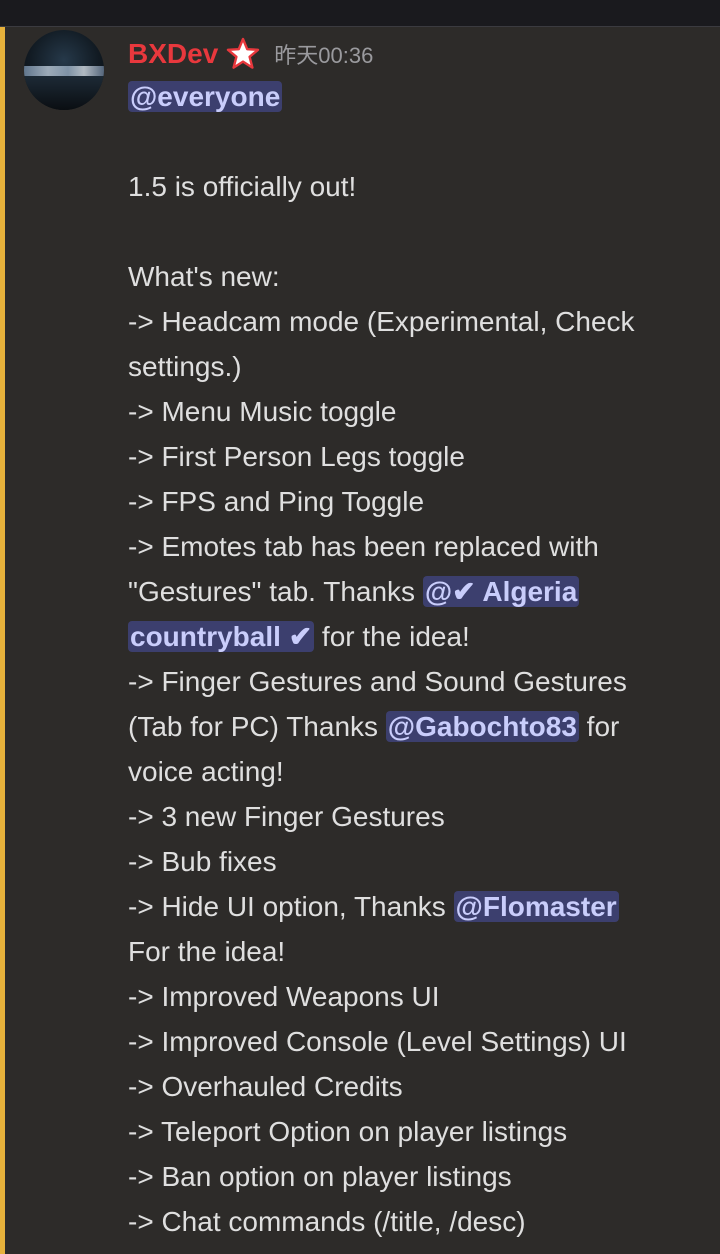 This screenshot has width=720, height=1254. I want to click on message-header: BXDev 昨天00:36, so click(250, 54).